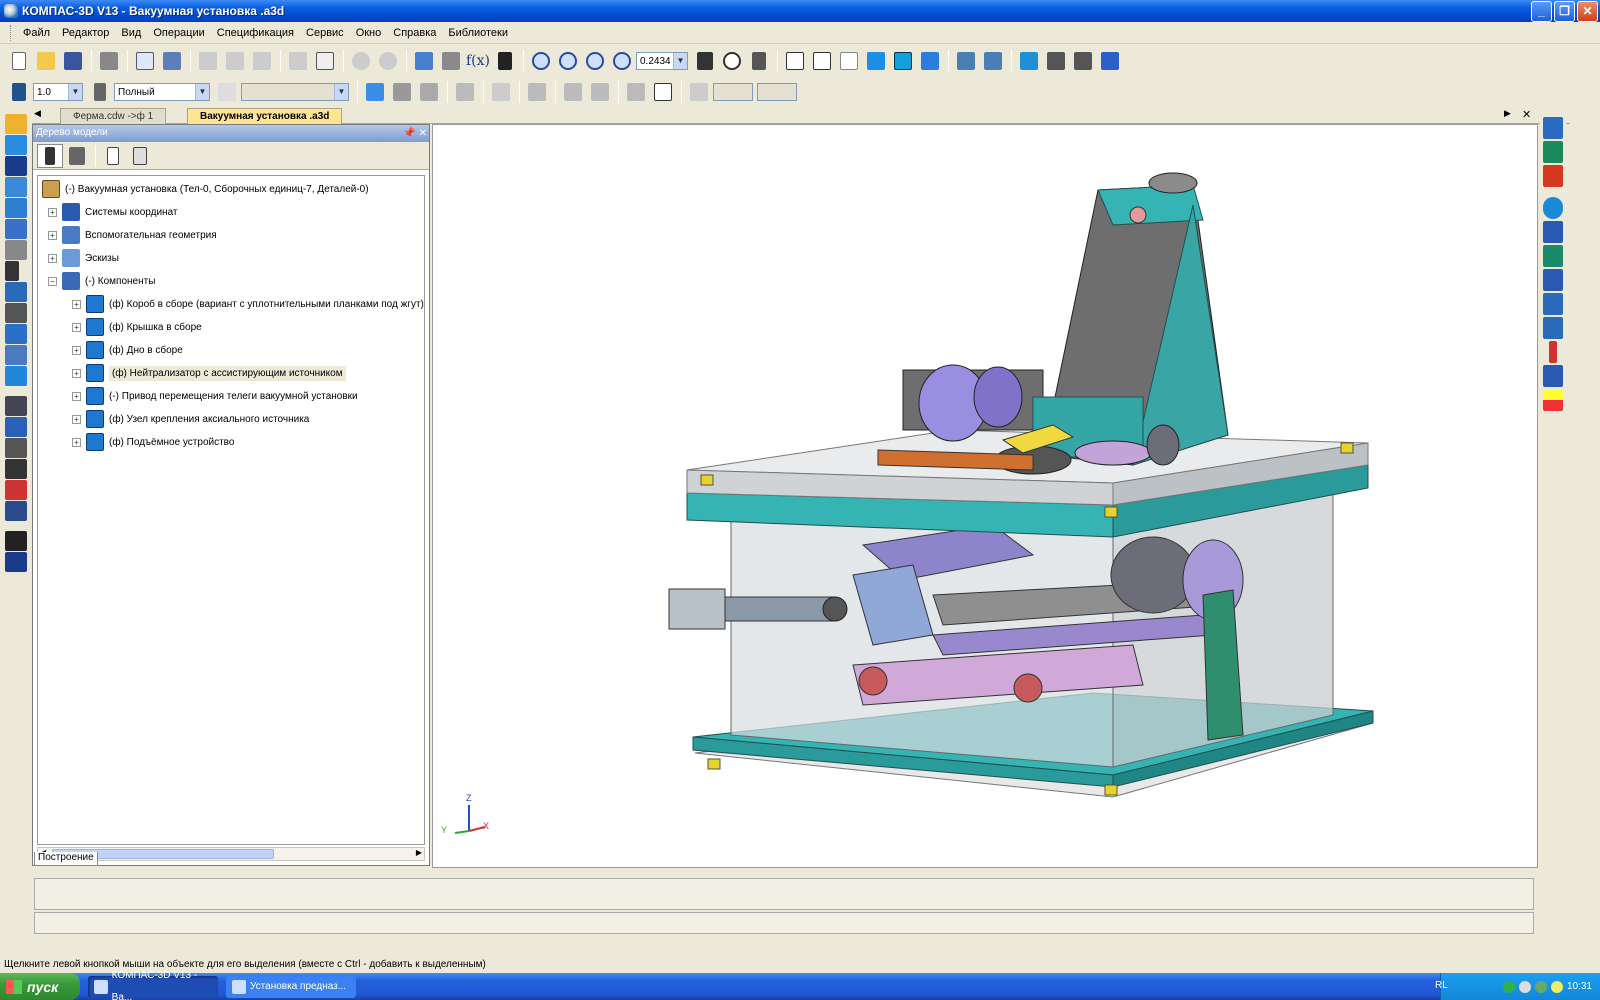 The width and height of the screenshot is (1600, 1000). What do you see at coordinates (16, 250) in the screenshot?
I see `mates-icon` at bounding box center [16, 250].